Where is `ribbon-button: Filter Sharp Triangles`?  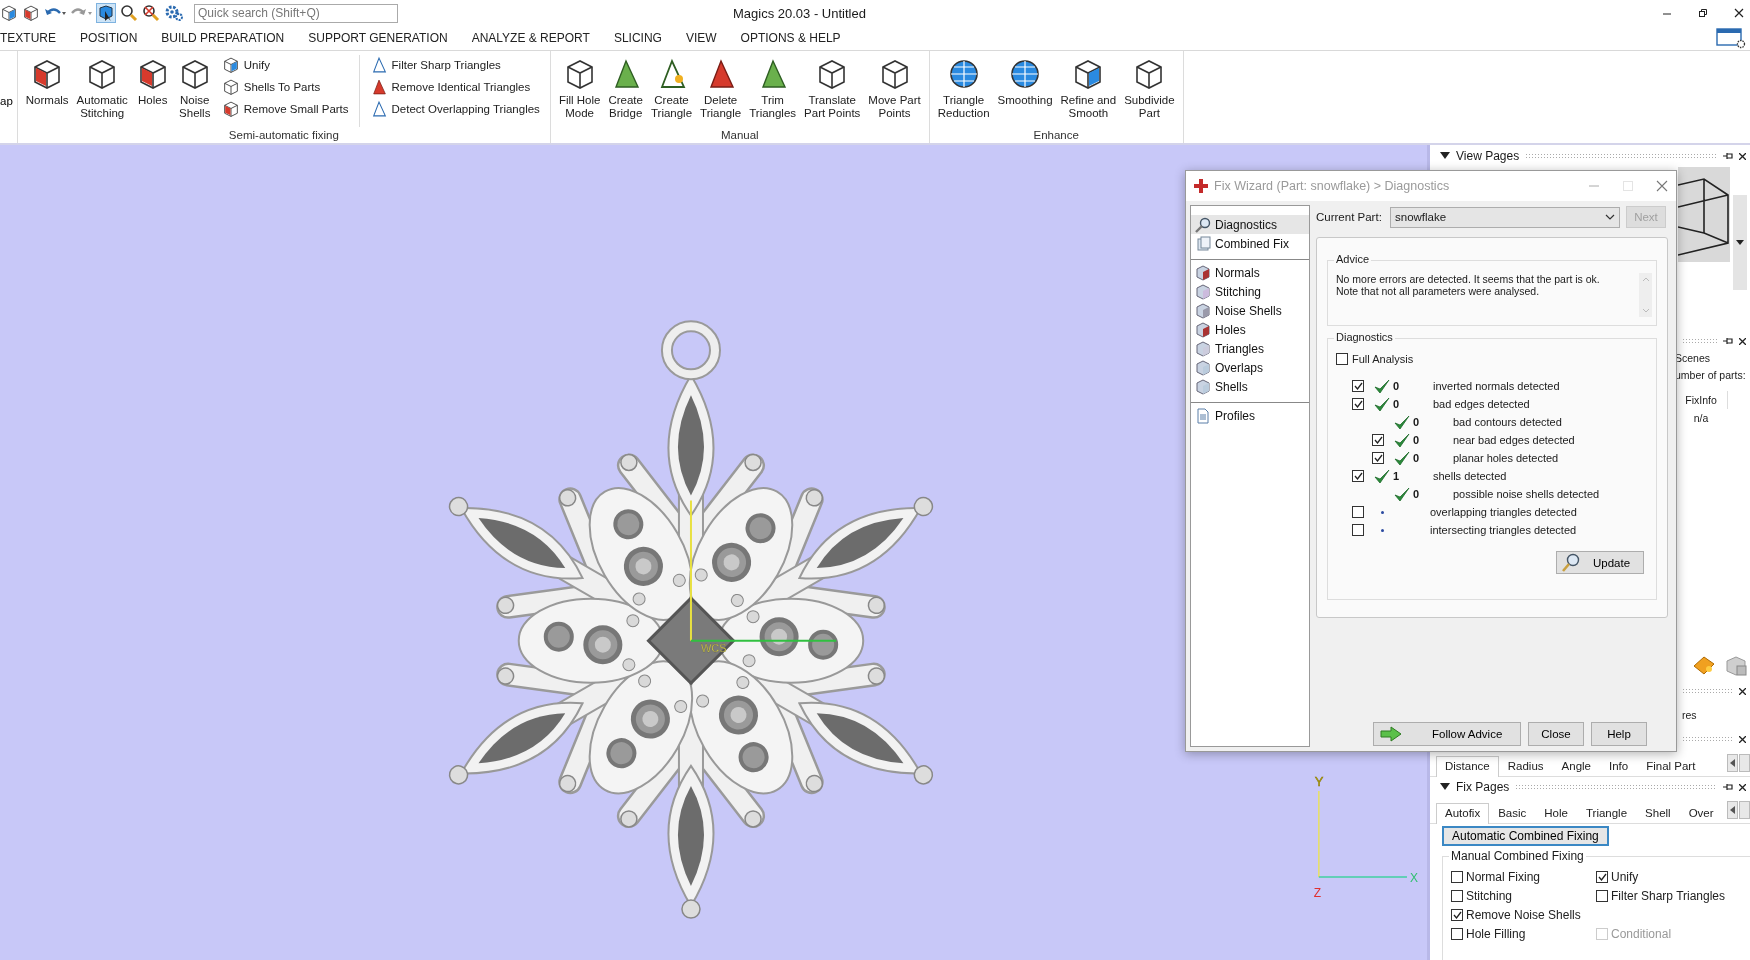 ribbon-button: Filter Sharp Triangles is located at coordinates (454, 65).